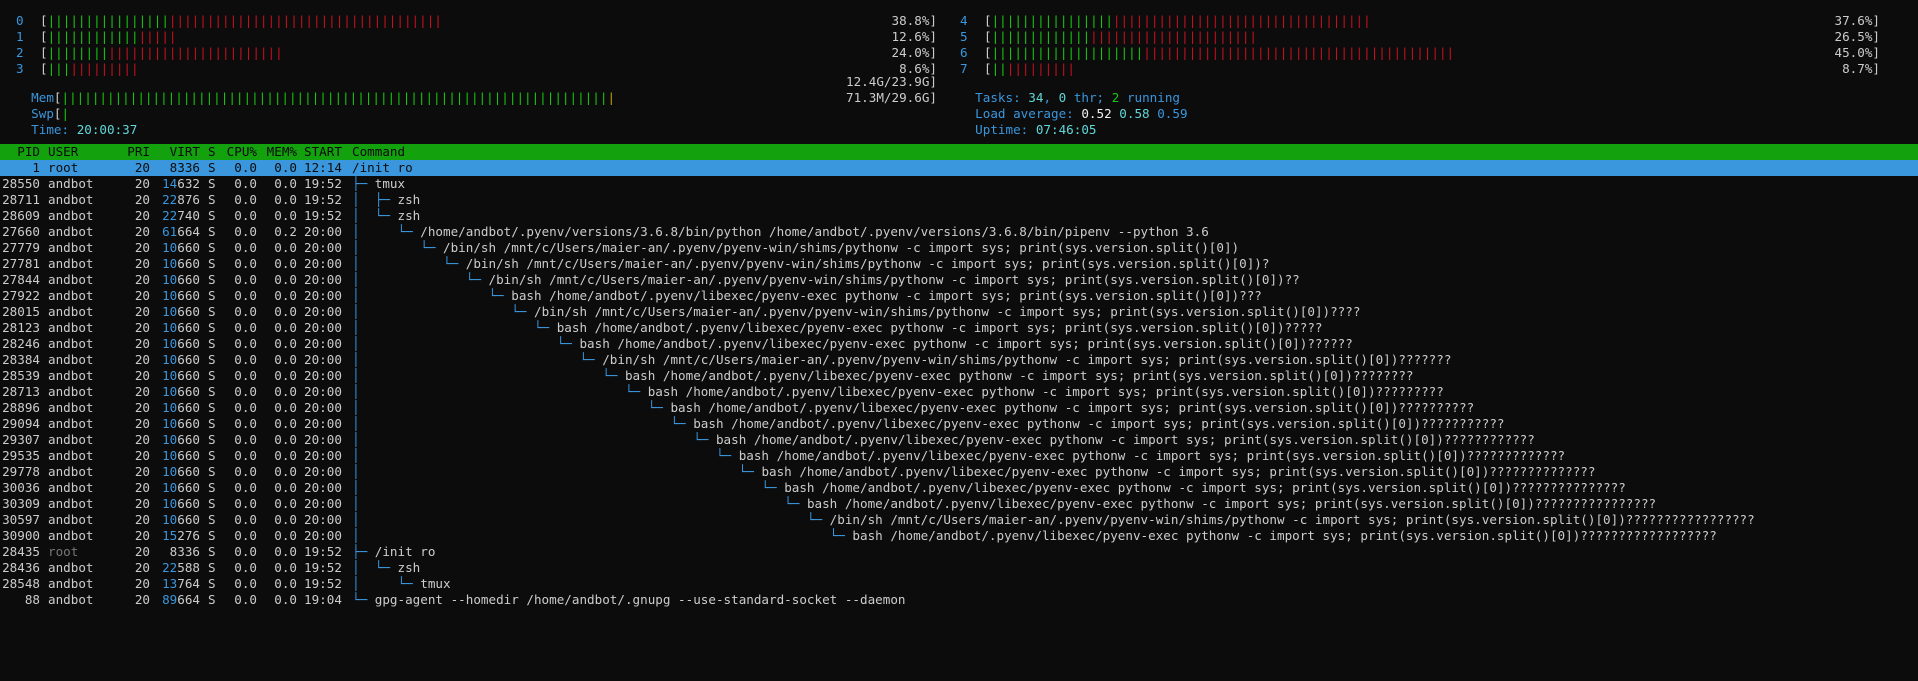 The image size is (1918, 681). Describe the element at coordinates (21, 295) in the screenshot. I see `pid-cell: 27922` at that location.